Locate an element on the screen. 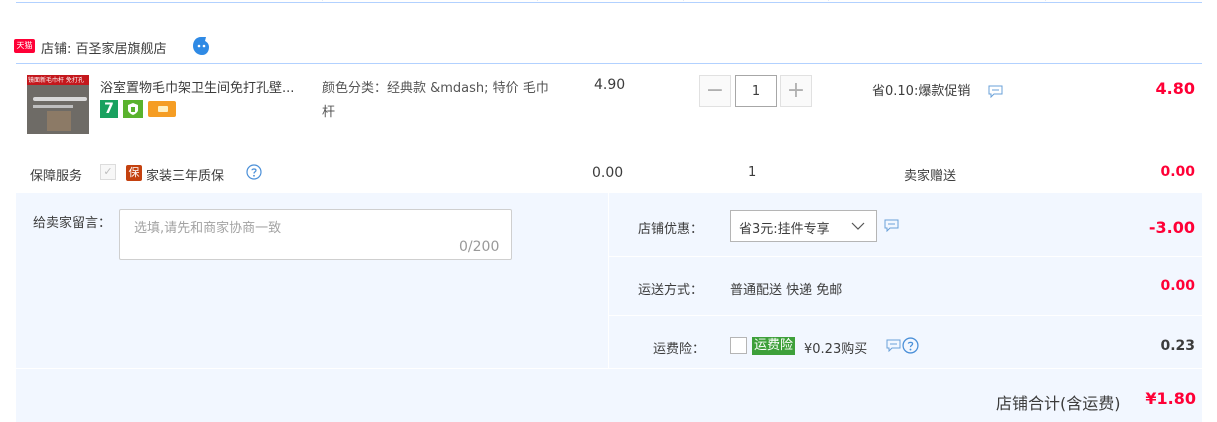 This screenshot has height=422, width=1217. memo-placeholder: 选填,请先和商家协商一致 is located at coordinates (208, 228).